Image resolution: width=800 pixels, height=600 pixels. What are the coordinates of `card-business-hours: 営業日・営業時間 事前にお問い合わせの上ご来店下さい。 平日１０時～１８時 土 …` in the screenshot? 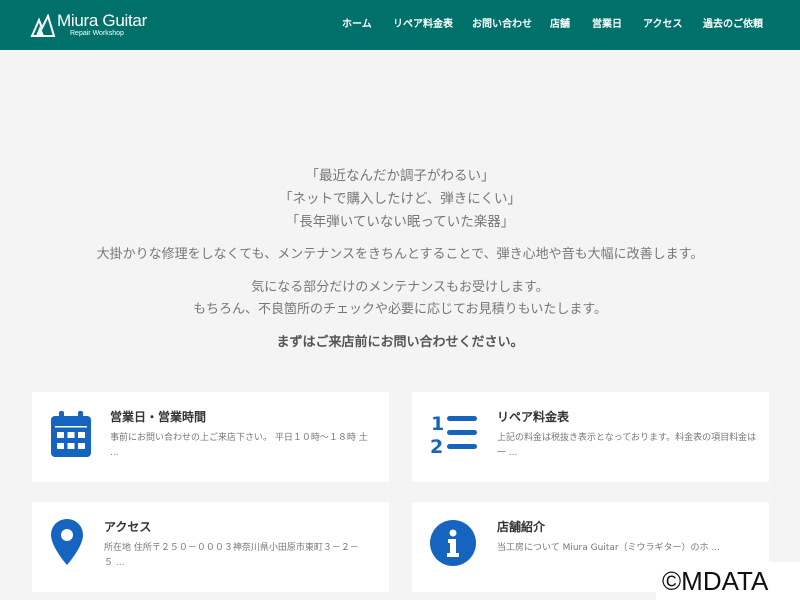 It's located at (210, 437).